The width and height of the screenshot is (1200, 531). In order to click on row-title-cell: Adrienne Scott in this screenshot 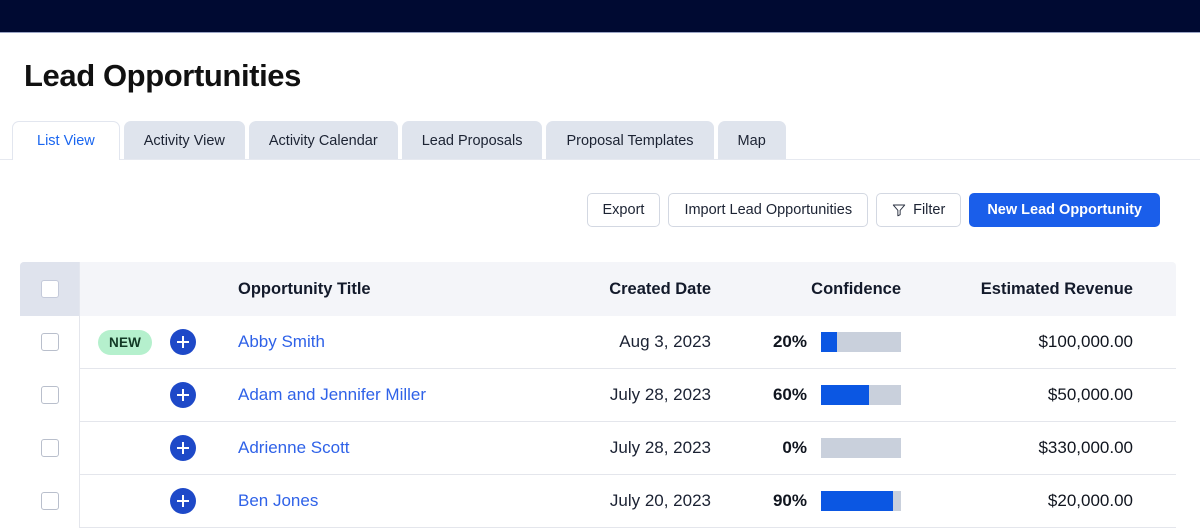, I will do `click(390, 448)`.